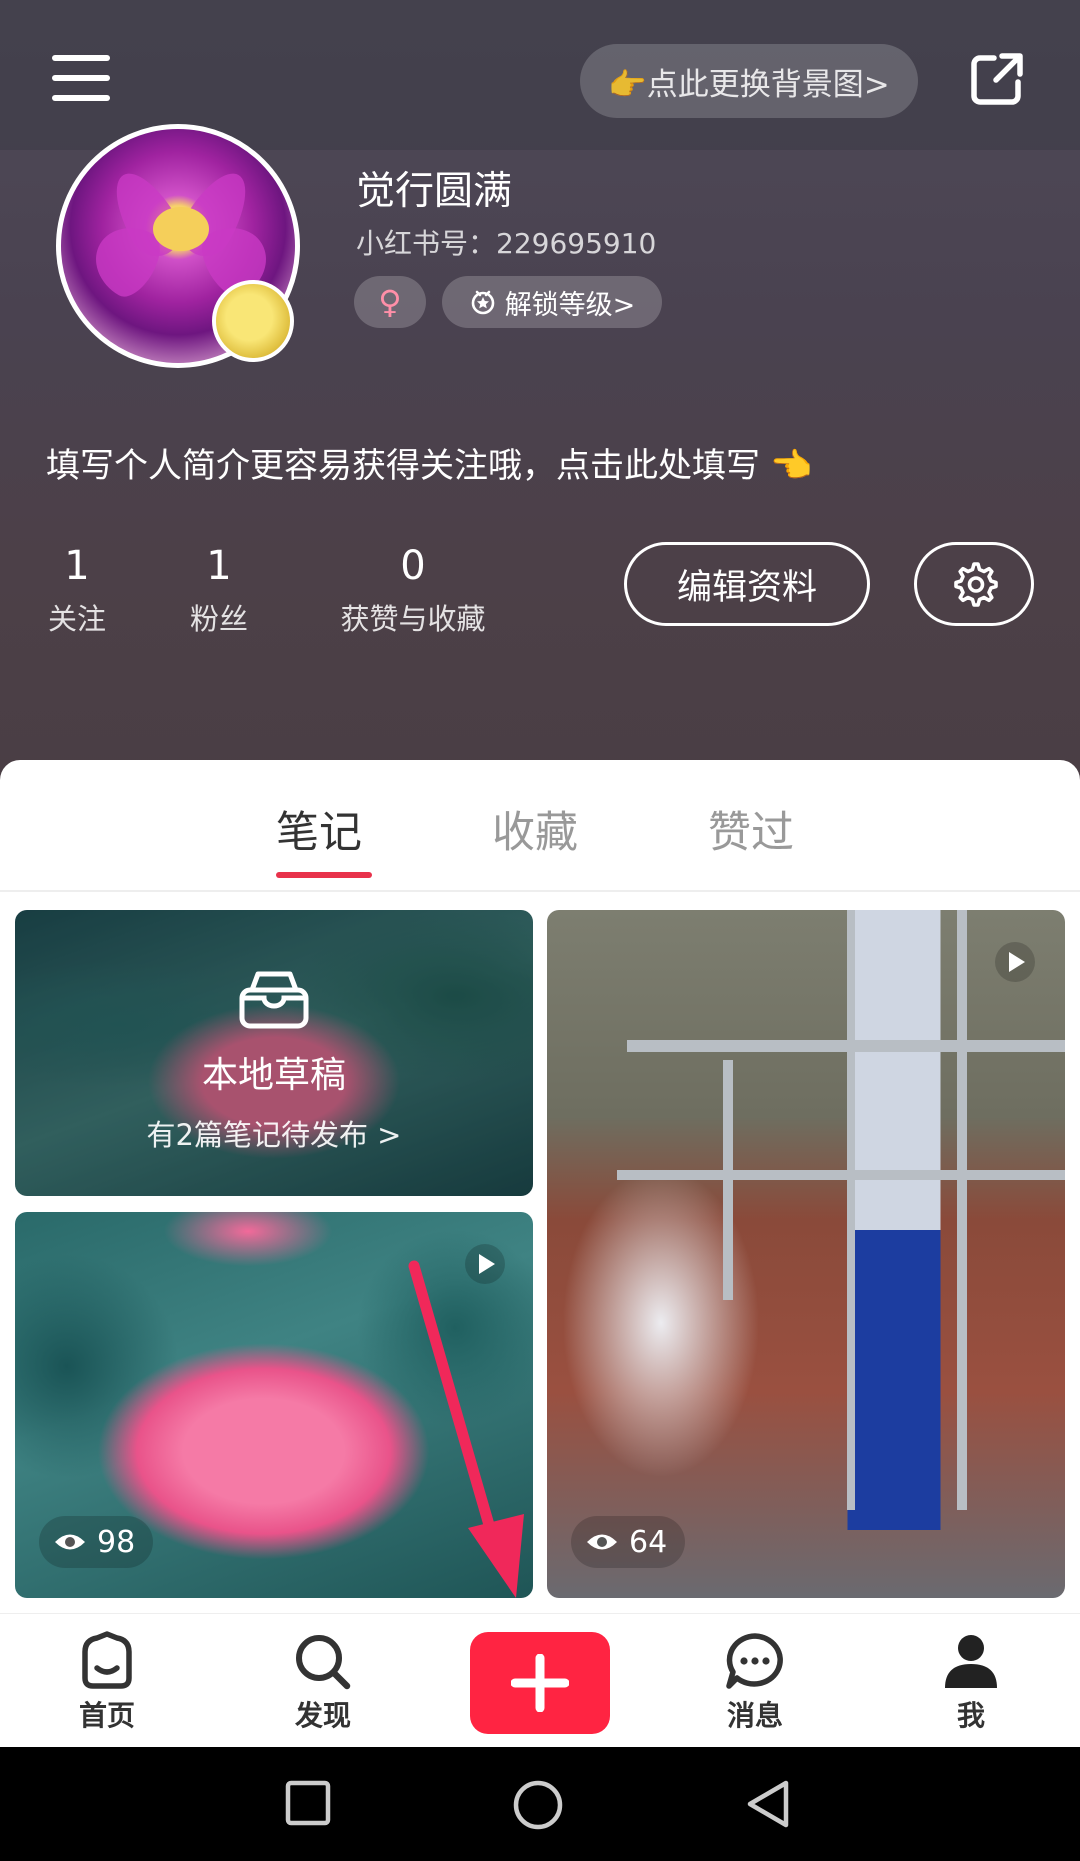 The height and width of the screenshot is (1861, 1080). Describe the element at coordinates (81, 78) in the screenshot. I see `menu-icon` at that location.